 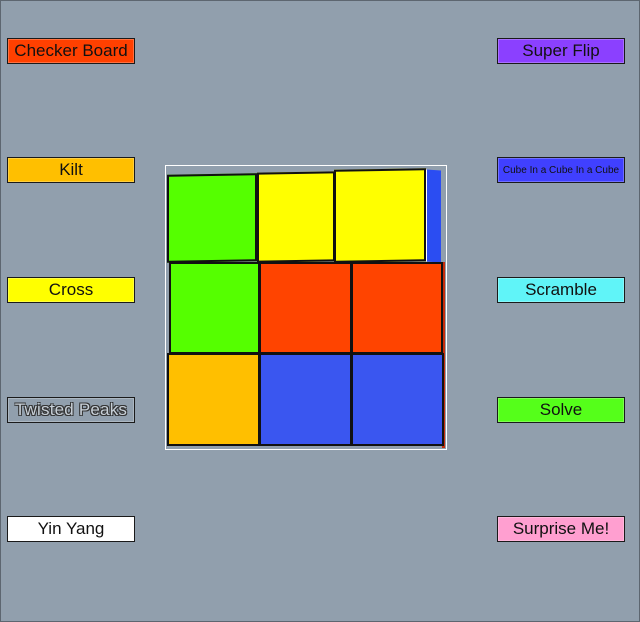 What do you see at coordinates (71, 51) in the screenshot?
I see `checker-board-button: Checker Board` at bounding box center [71, 51].